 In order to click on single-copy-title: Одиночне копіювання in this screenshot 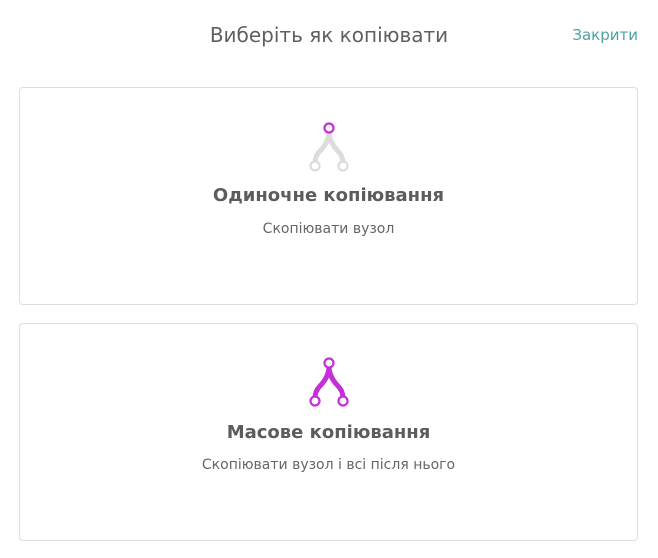, I will do `click(328, 195)`.